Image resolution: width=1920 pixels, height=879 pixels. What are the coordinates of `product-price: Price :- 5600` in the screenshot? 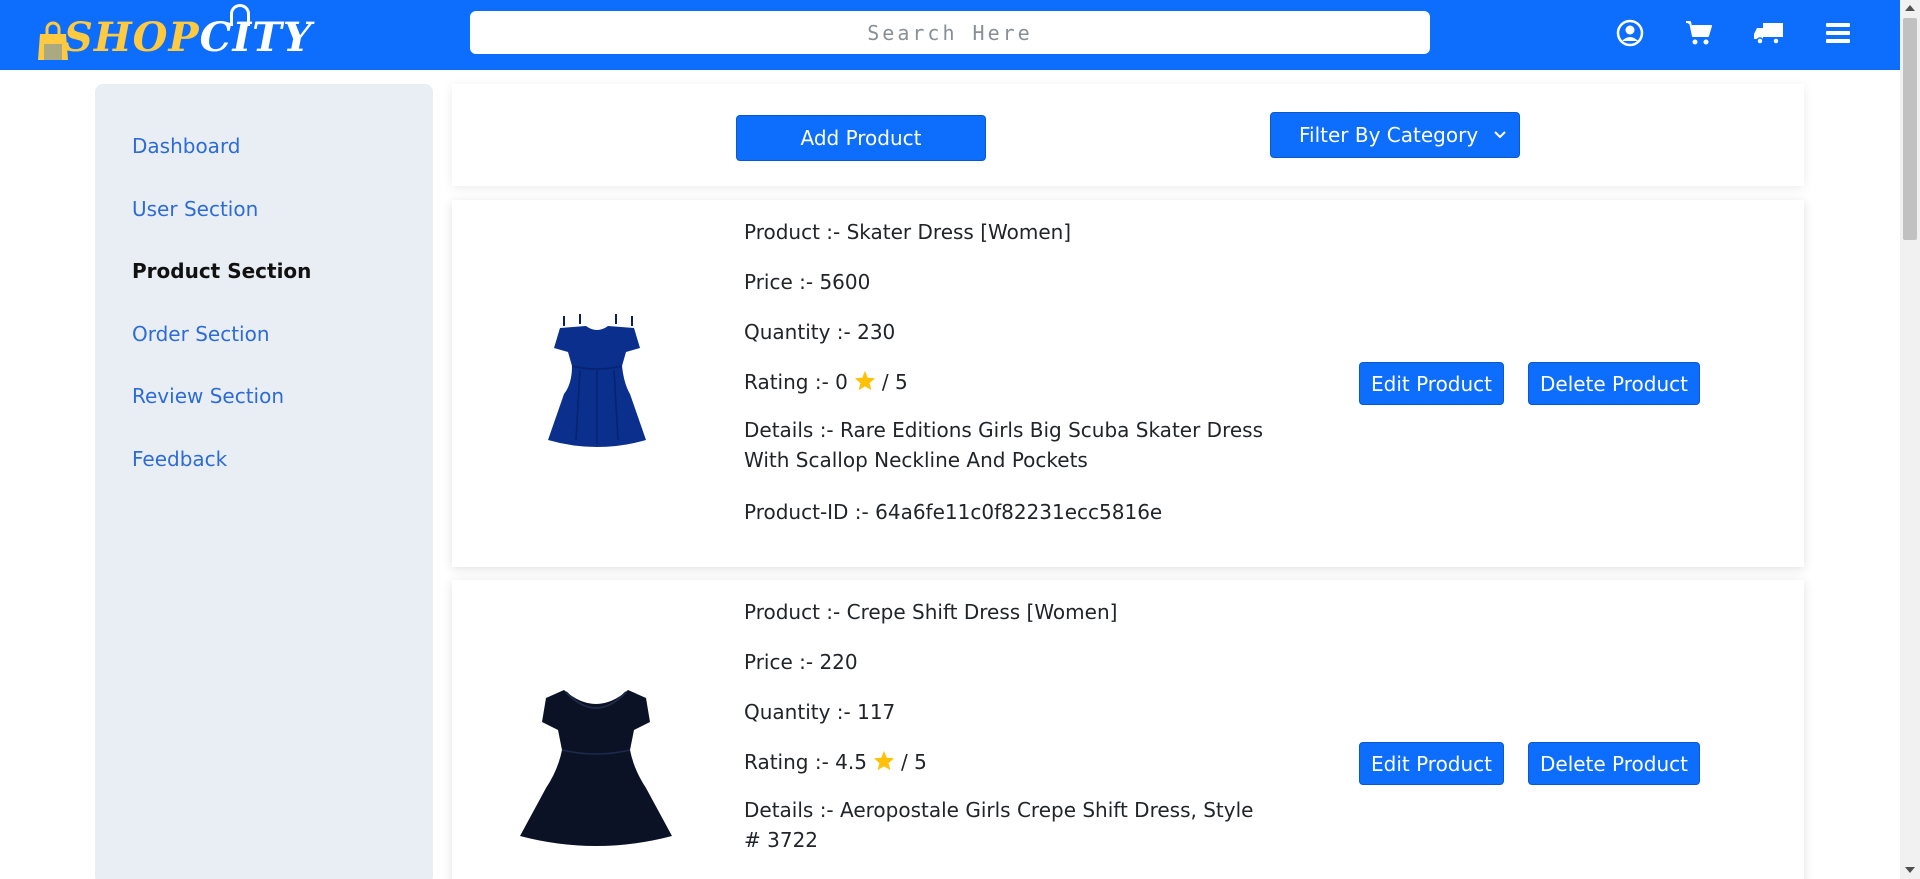 It's located at (807, 282).